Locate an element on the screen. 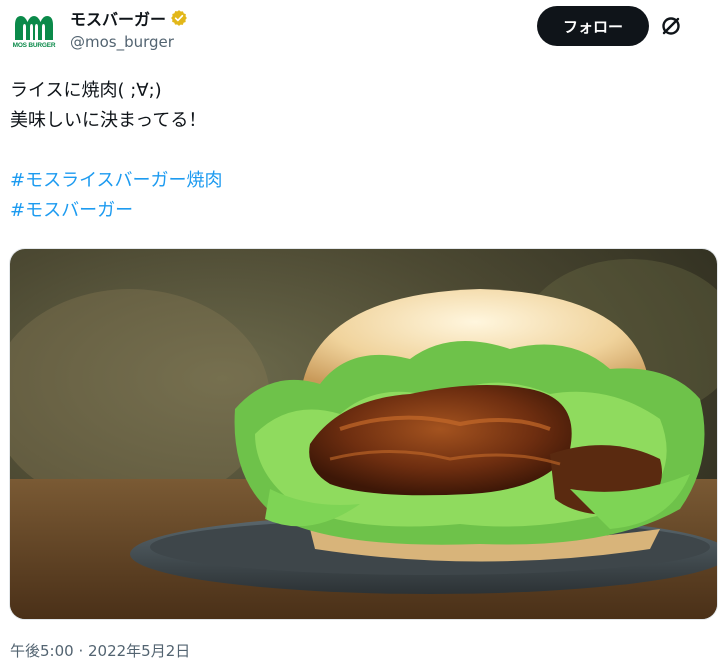 Image resolution: width=725 pixels, height=665 pixels. logo-text: MOS BURGER is located at coordinates (34, 45).